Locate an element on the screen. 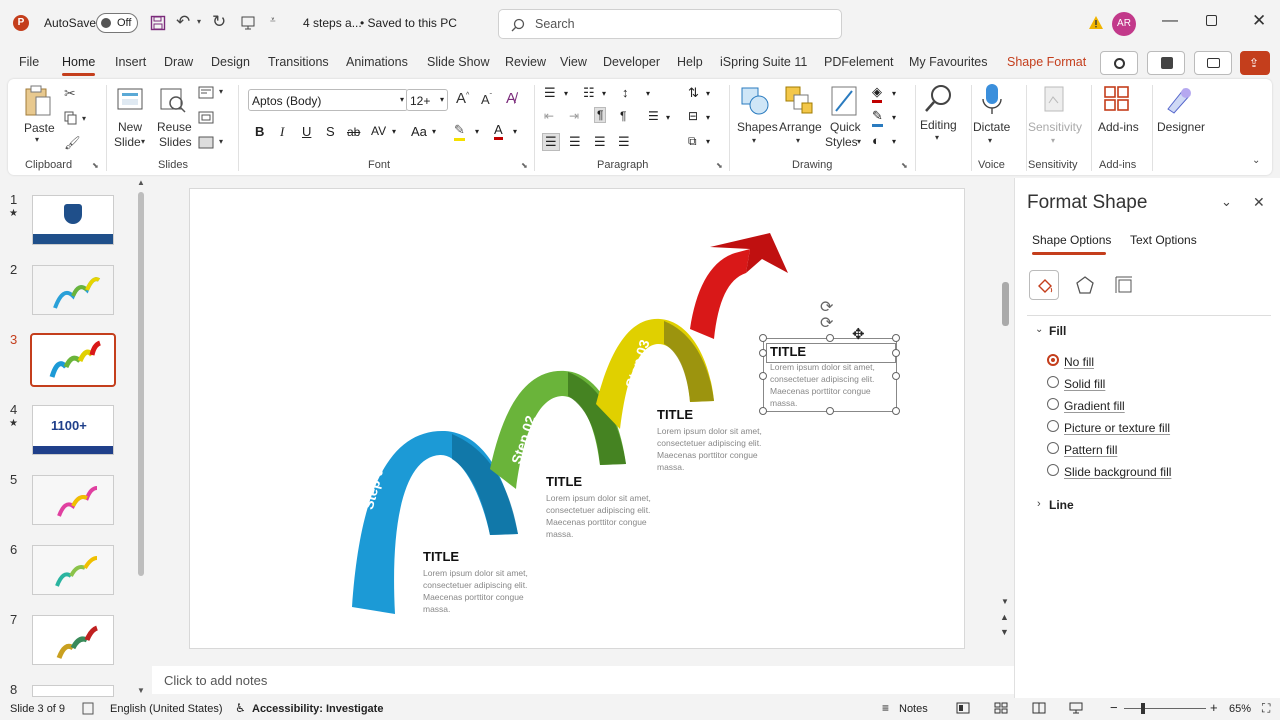 This screenshot has height=720, width=1280. scroll-down-icon: ▼ is located at coordinates (141, 690).